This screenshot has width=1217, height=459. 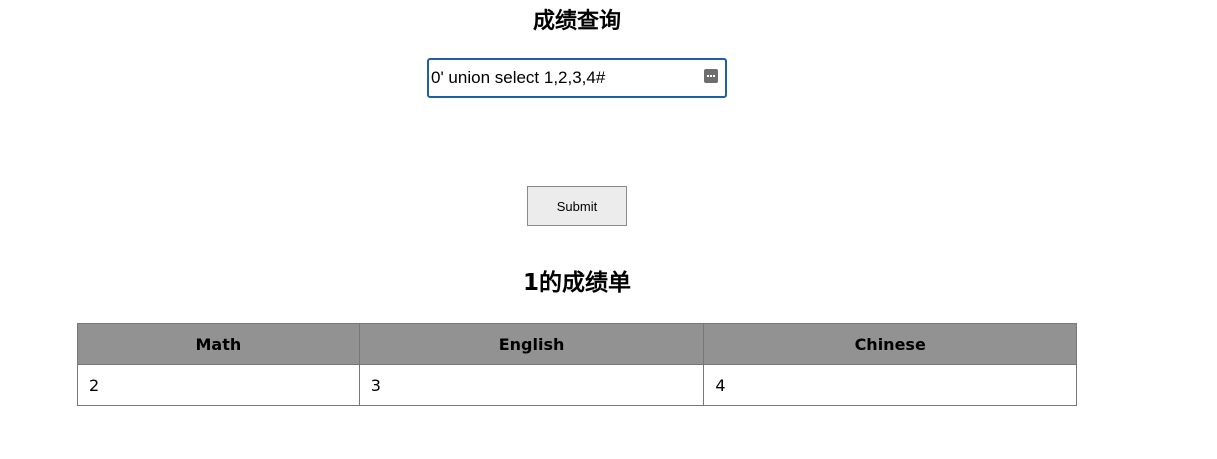 What do you see at coordinates (561, 78) in the screenshot?
I see `query-input` at bounding box center [561, 78].